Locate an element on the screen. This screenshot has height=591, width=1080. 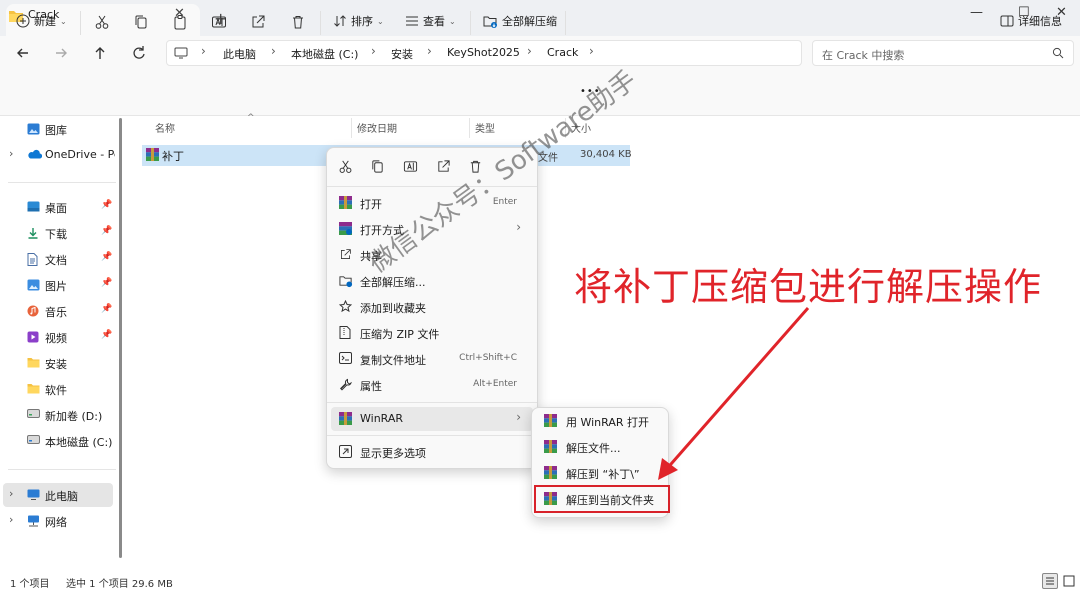
back-button is located at coordinates (23, 53).